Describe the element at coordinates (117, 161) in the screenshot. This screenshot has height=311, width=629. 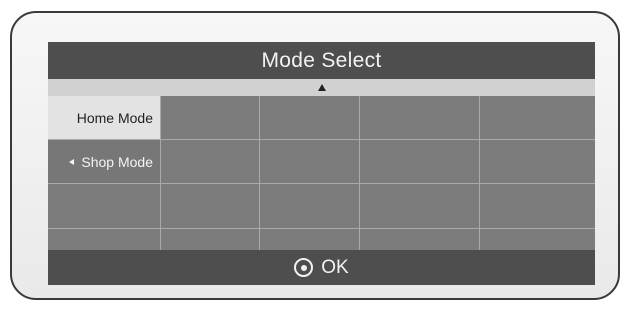
I see `mode-option-label: Shop Mode` at that location.